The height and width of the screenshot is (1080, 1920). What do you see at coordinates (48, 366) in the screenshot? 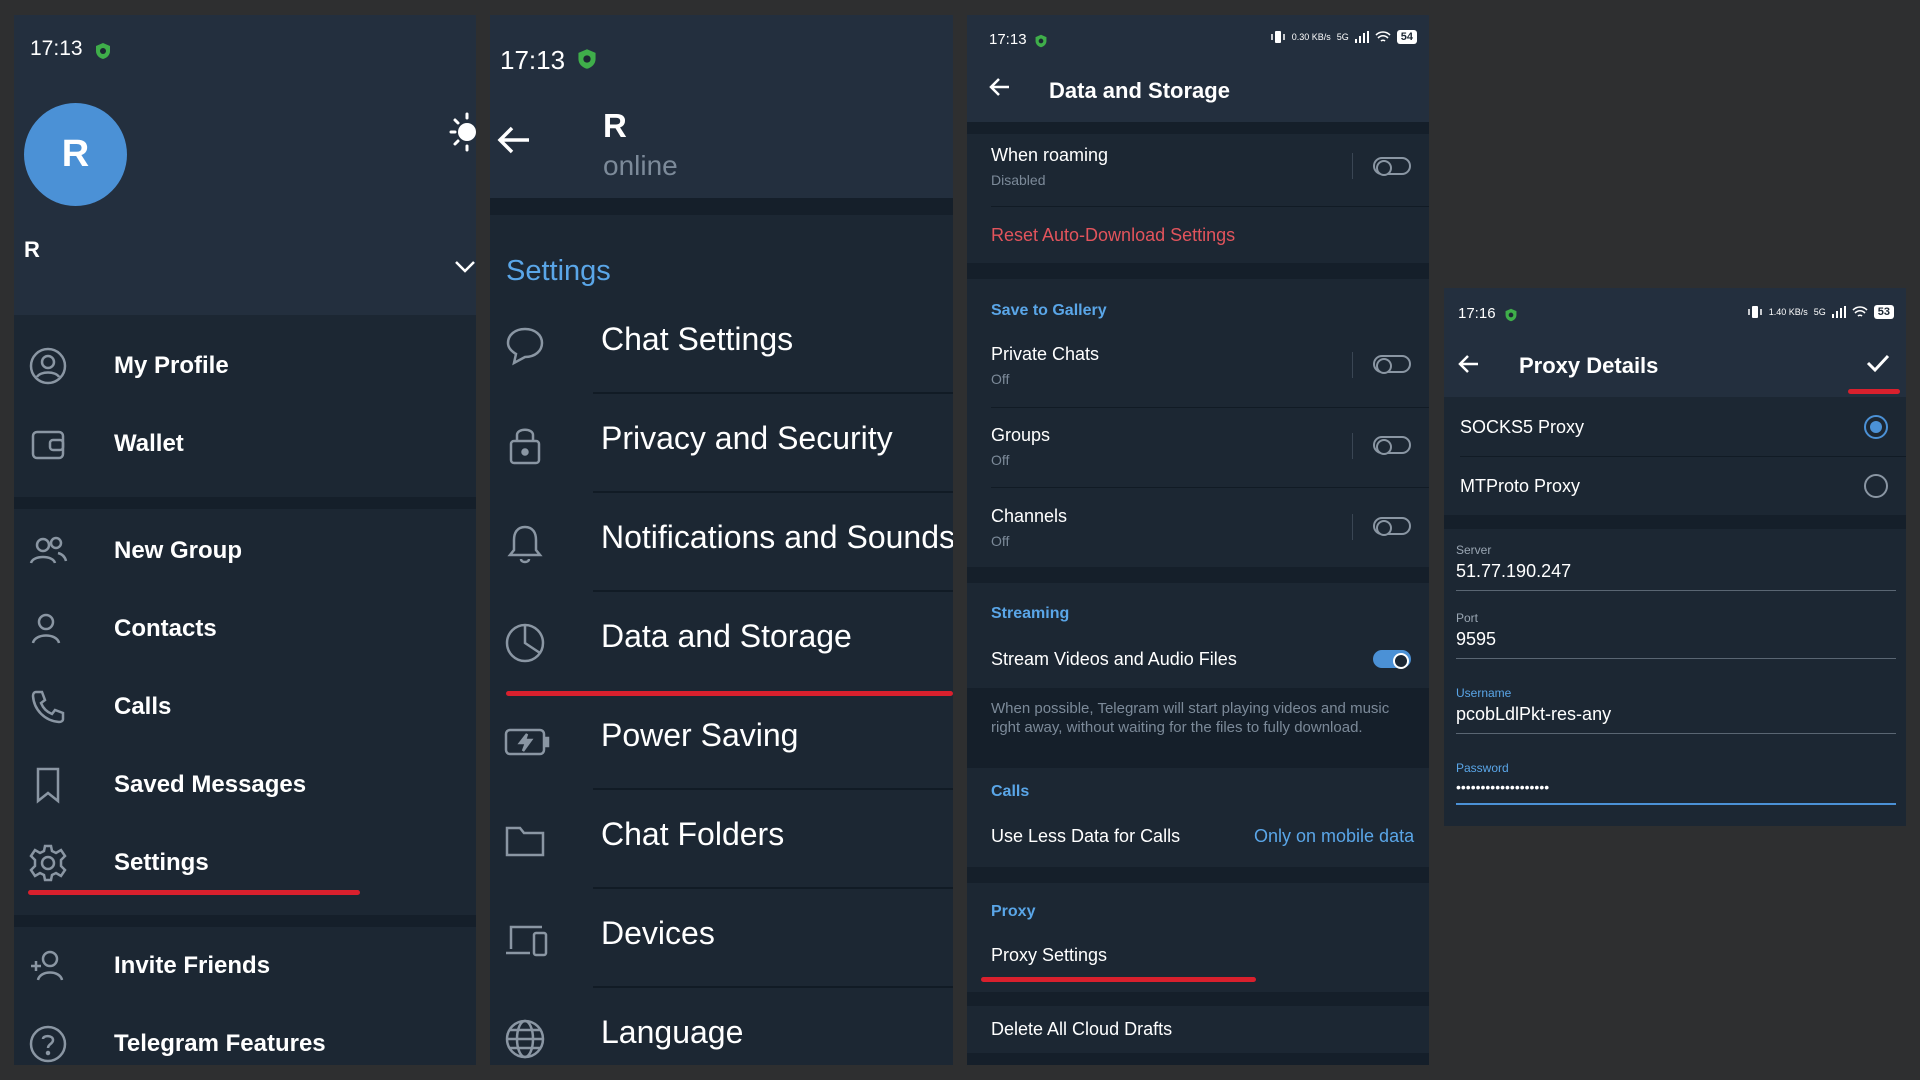
I see `profile-icon` at bounding box center [48, 366].